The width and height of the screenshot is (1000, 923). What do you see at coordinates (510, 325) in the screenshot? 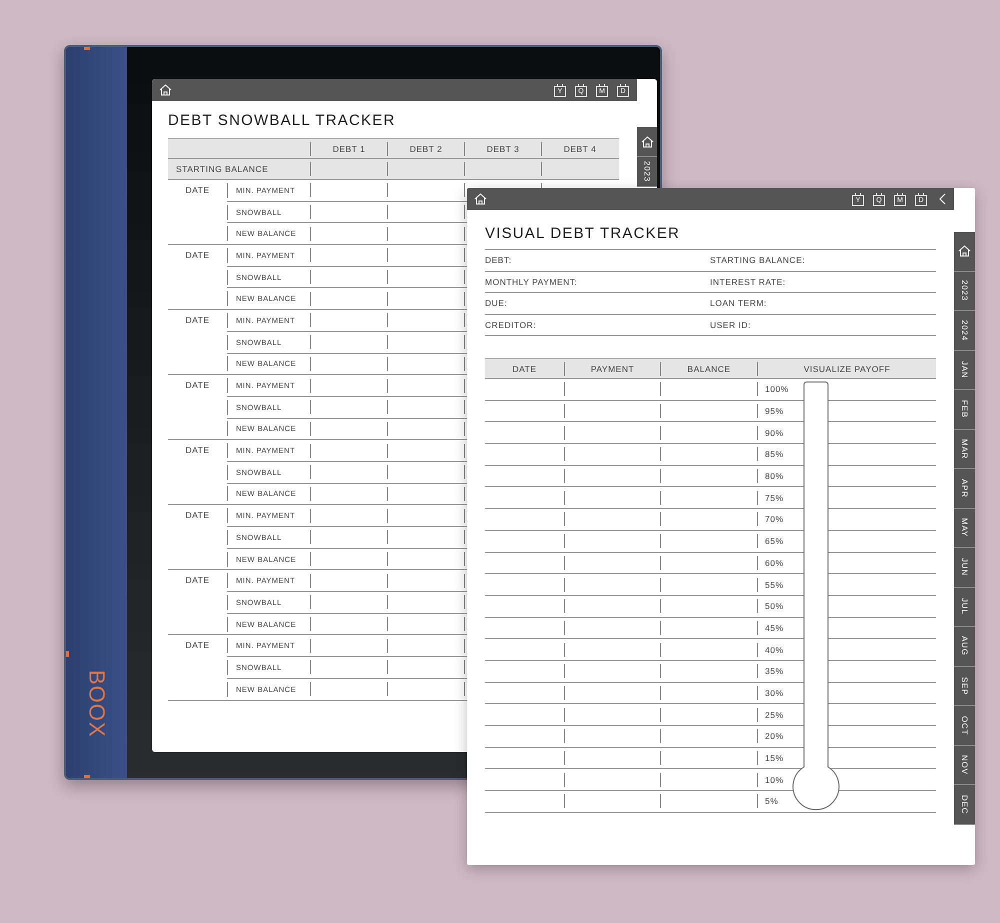
I see `field-label: CREDITOR:` at bounding box center [510, 325].